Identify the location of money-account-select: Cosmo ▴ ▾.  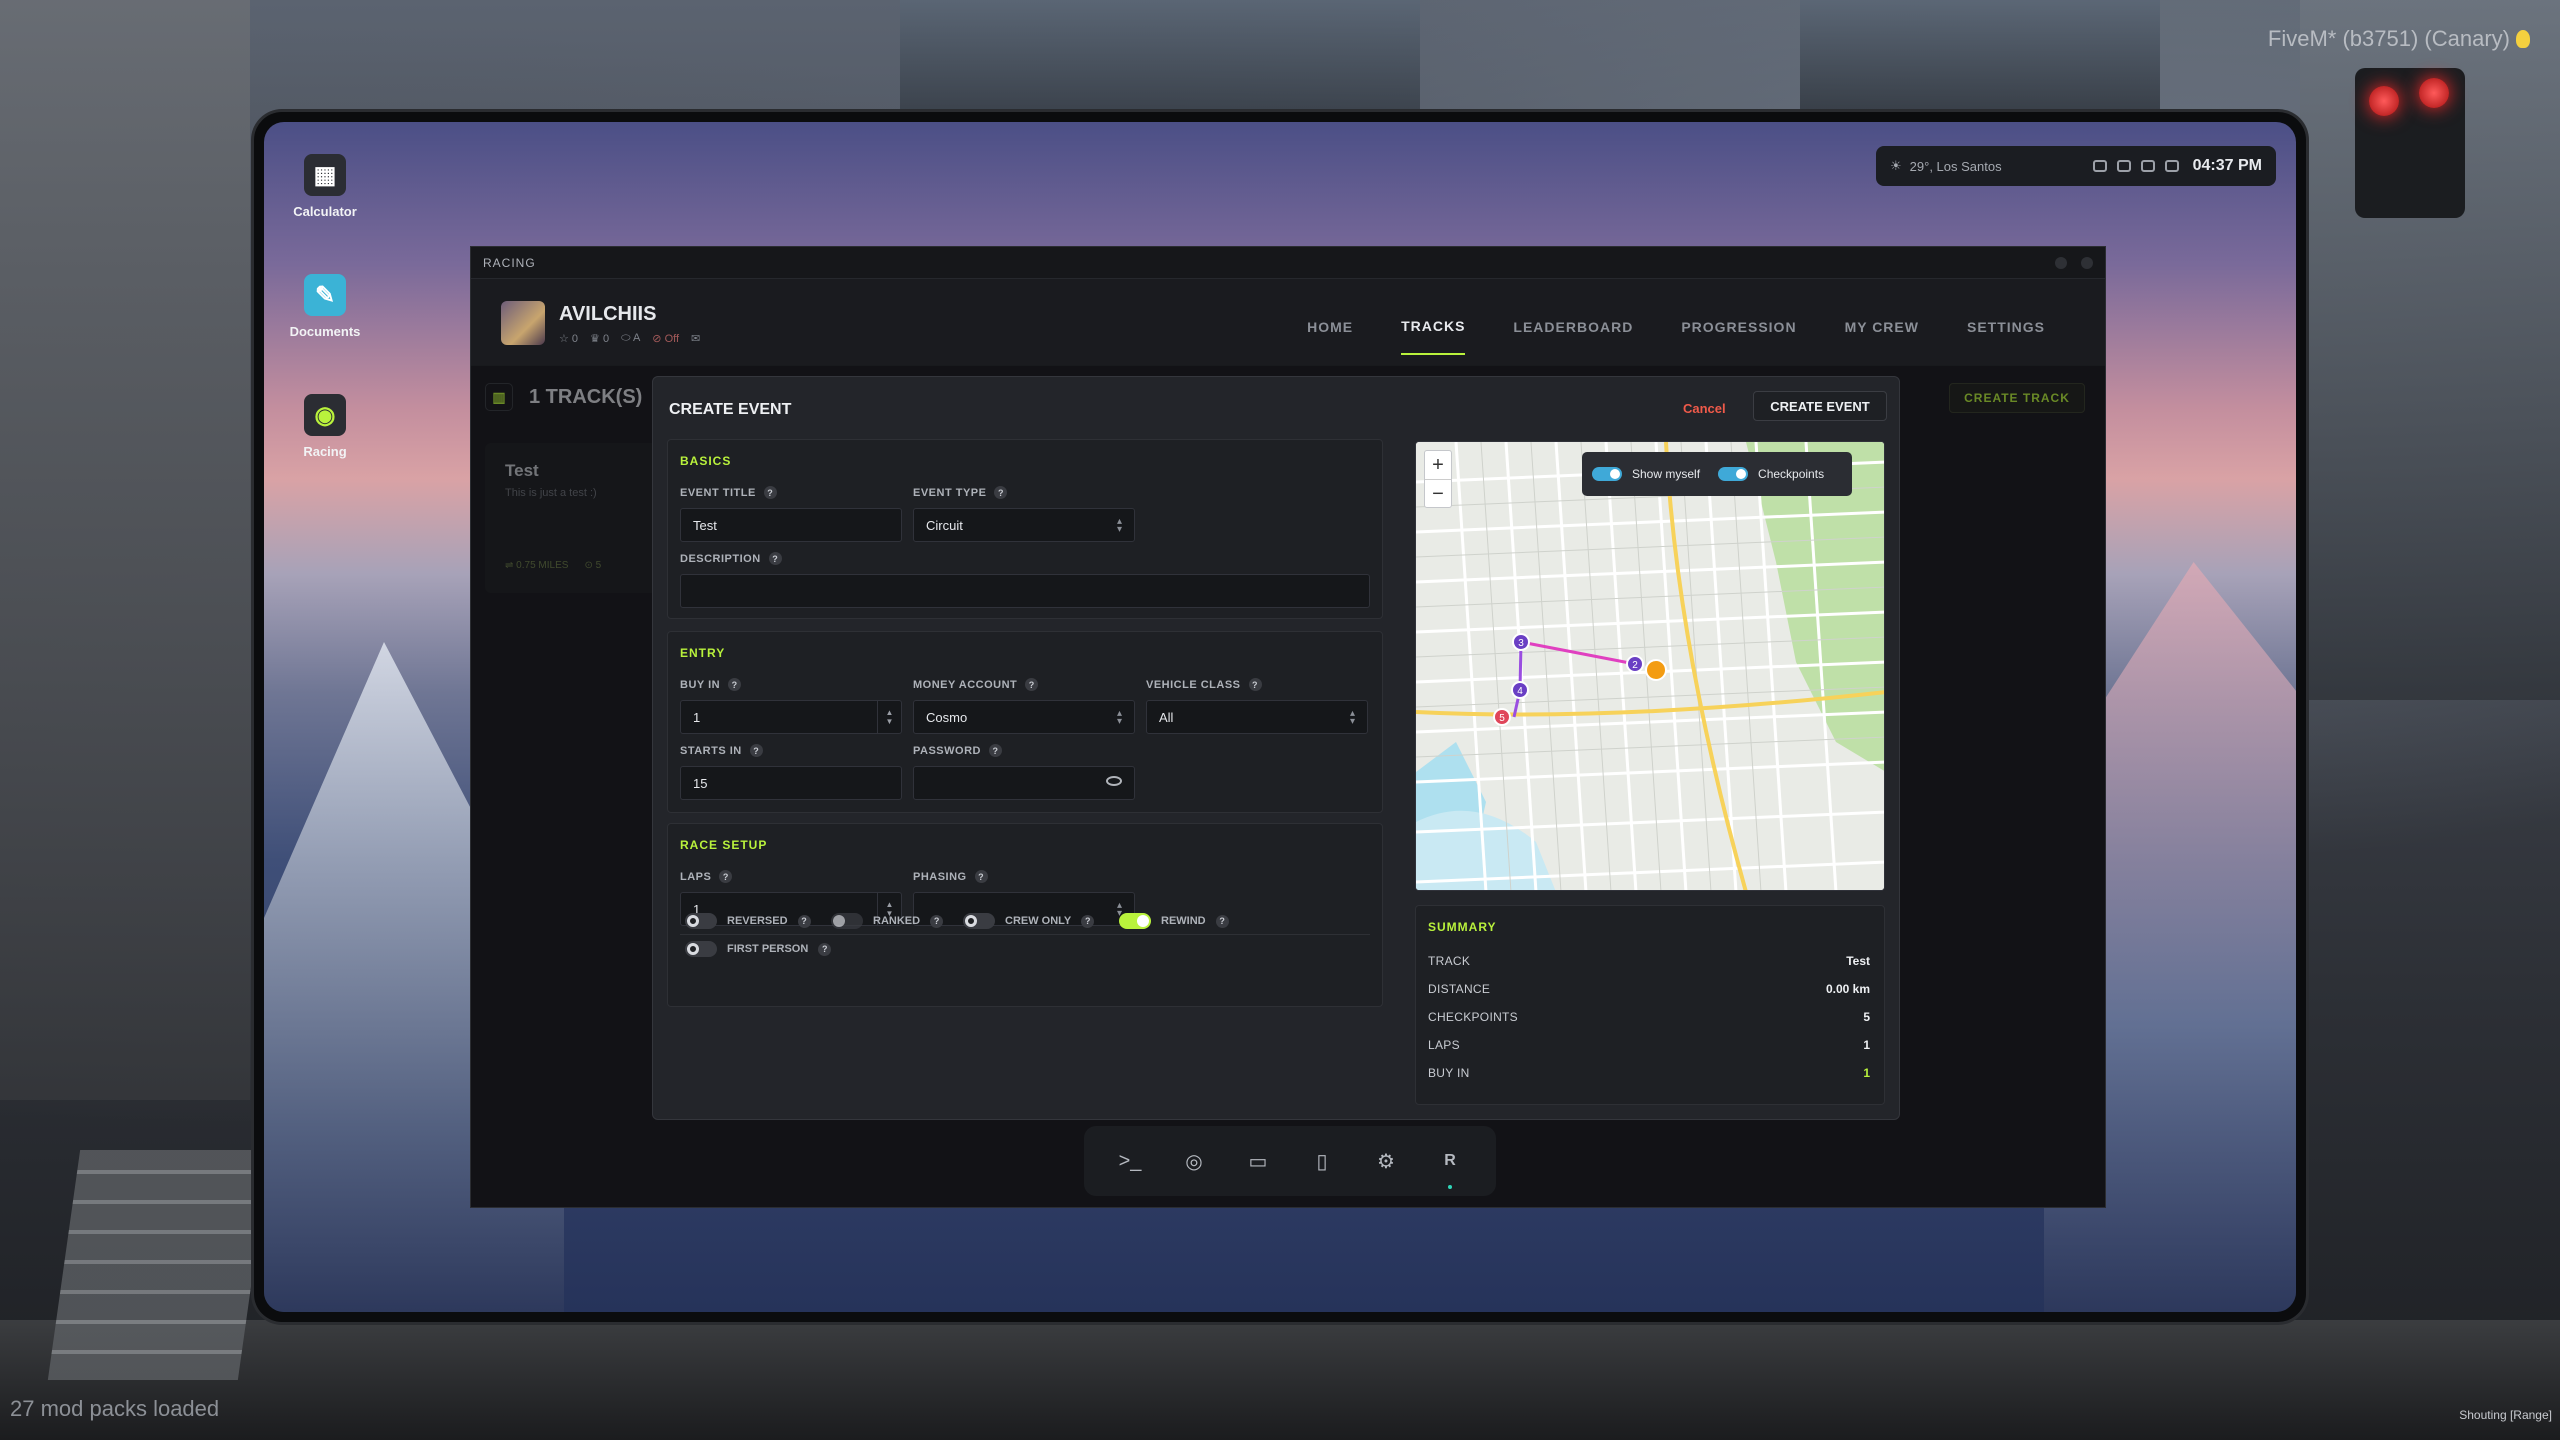
(1024, 717).